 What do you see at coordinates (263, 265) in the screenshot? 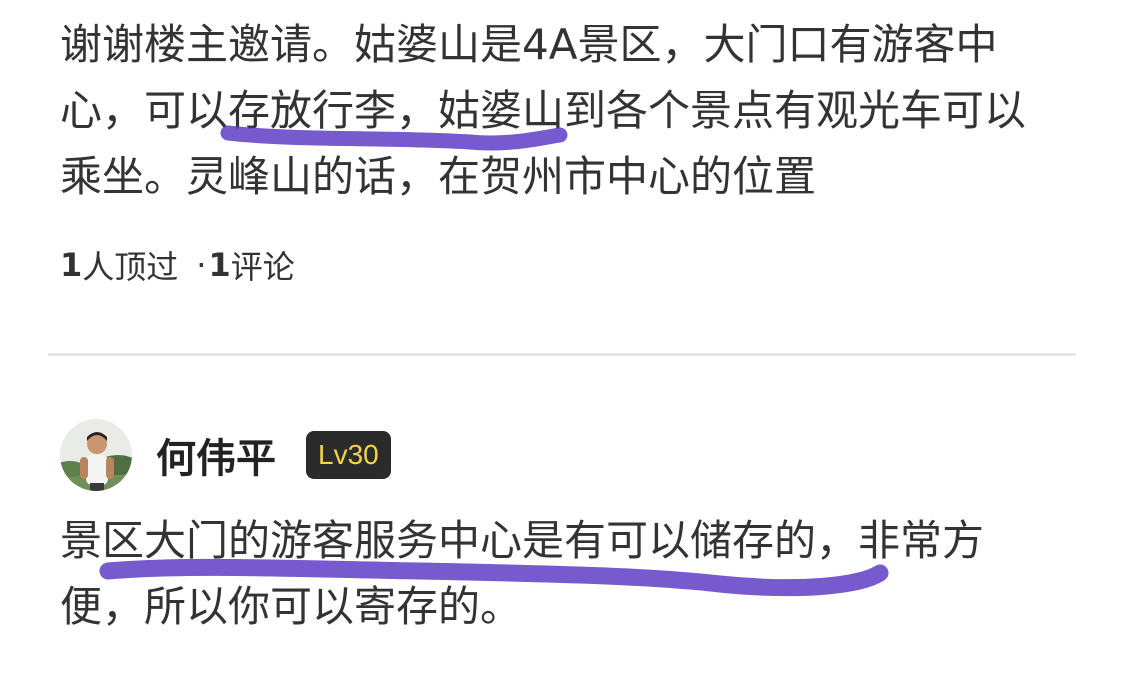
I see `comments-label: 评论` at bounding box center [263, 265].